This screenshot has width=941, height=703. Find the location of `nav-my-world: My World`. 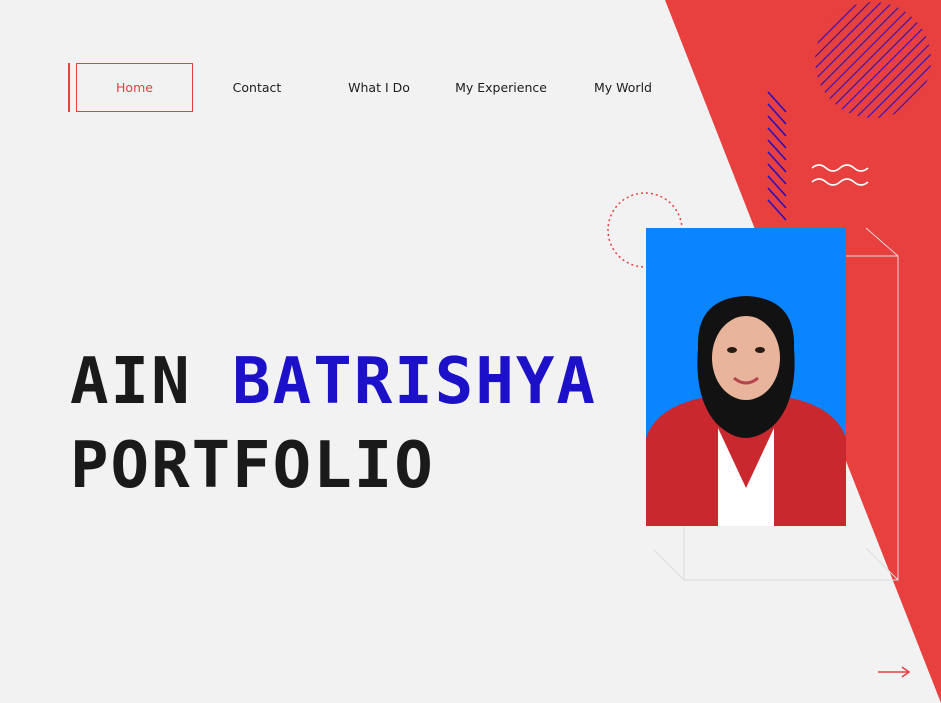

nav-my-world: My World is located at coordinates (623, 87).